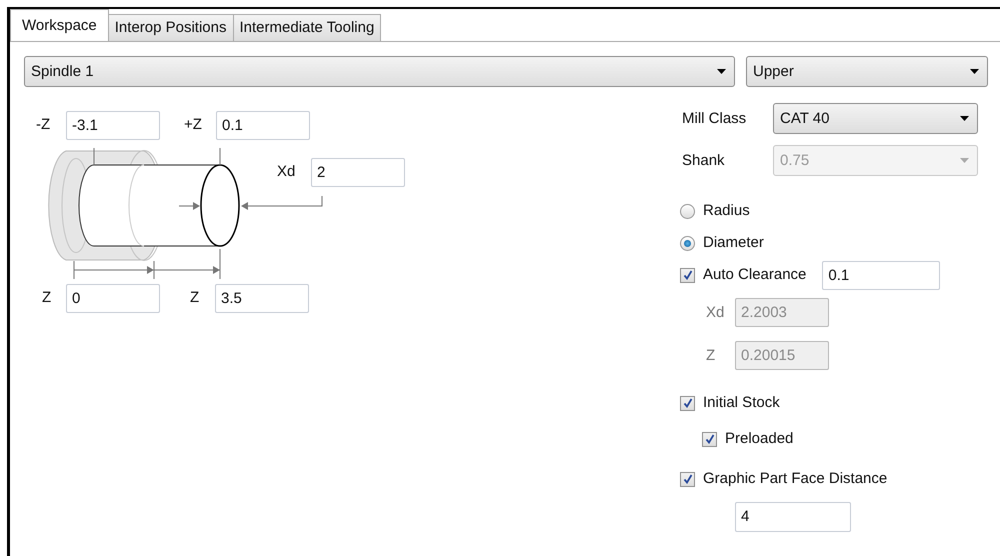  I want to click on checkbox-label: Auto Clearance, so click(754, 275).